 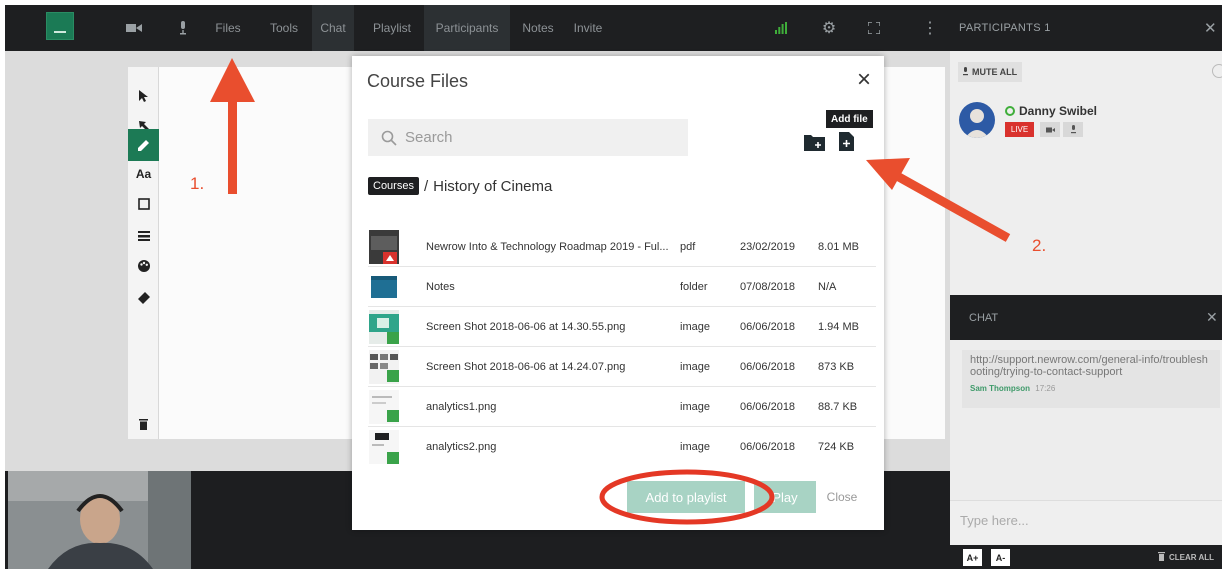 I want to click on annotation-step-1: 1., so click(x=197, y=183).